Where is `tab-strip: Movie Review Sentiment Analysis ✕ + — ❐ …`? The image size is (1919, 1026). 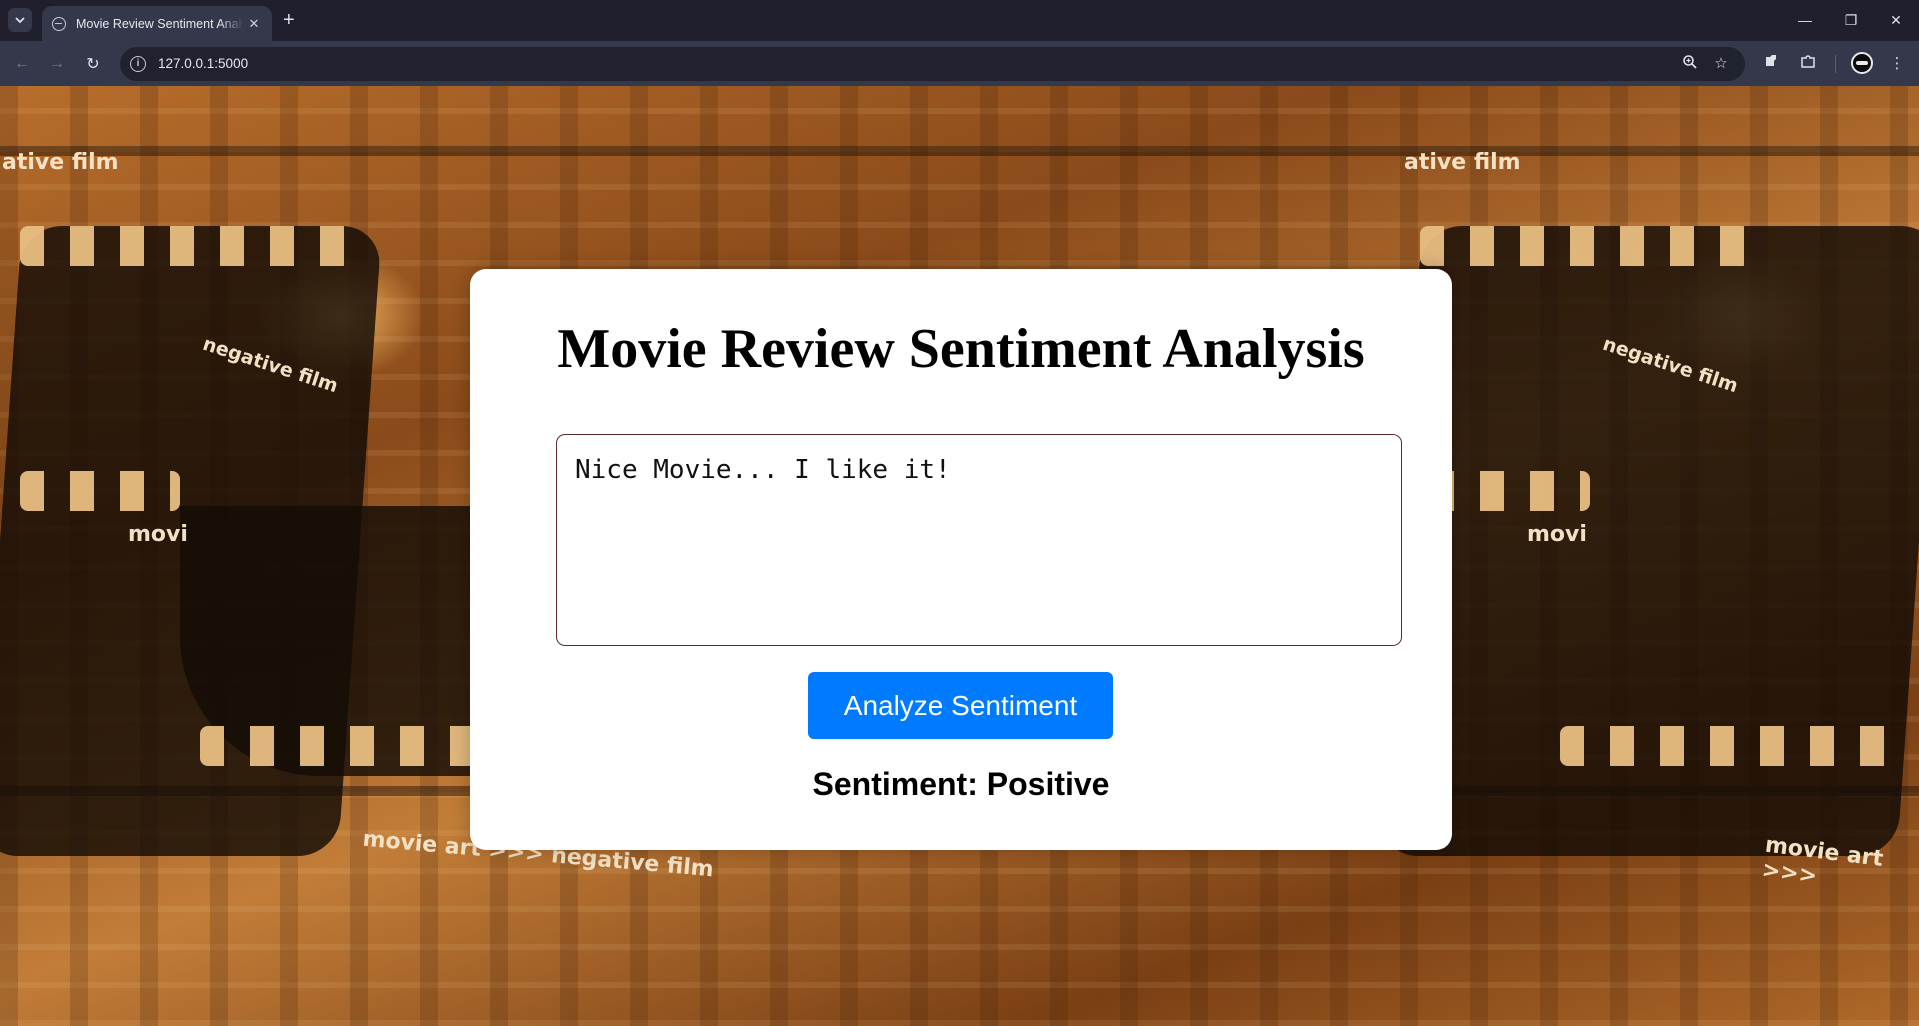 tab-strip: Movie Review Sentiment Analysis ✕ + — ❐ … is located at coordinates (959, 20).